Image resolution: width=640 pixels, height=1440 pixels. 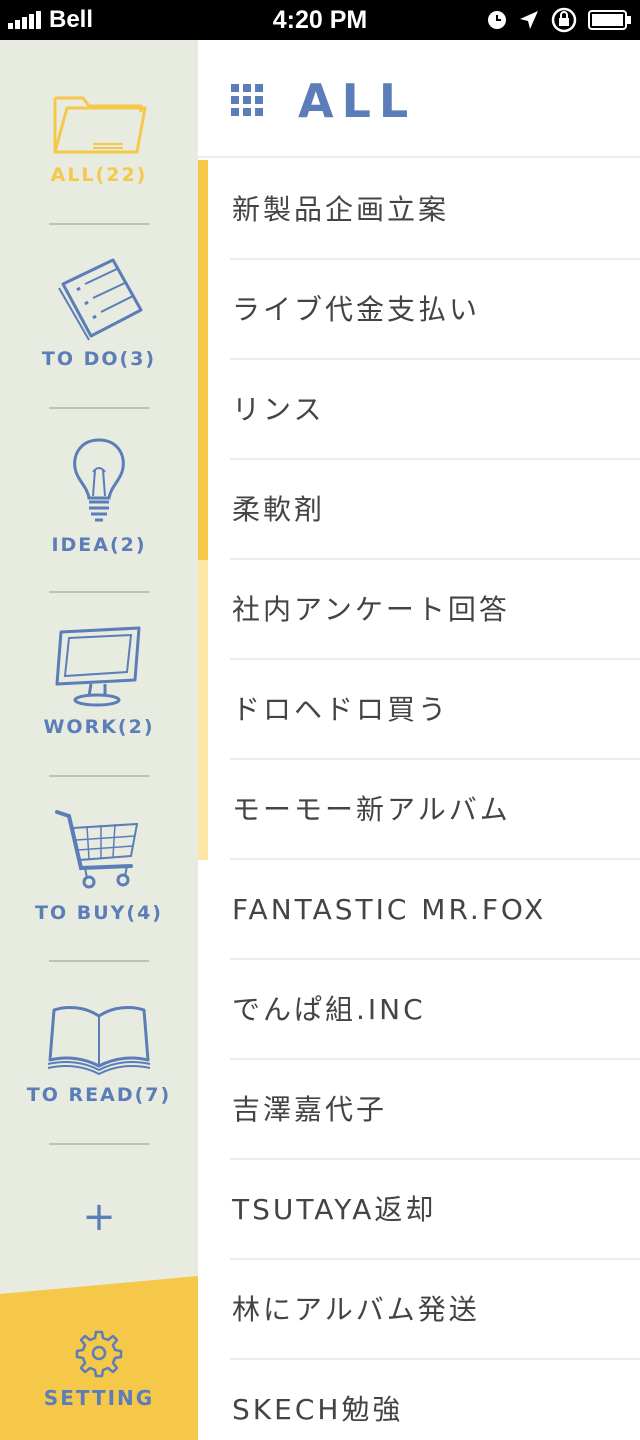 I want to click on setting-button: SETTING, so click(x=99, y=1358).